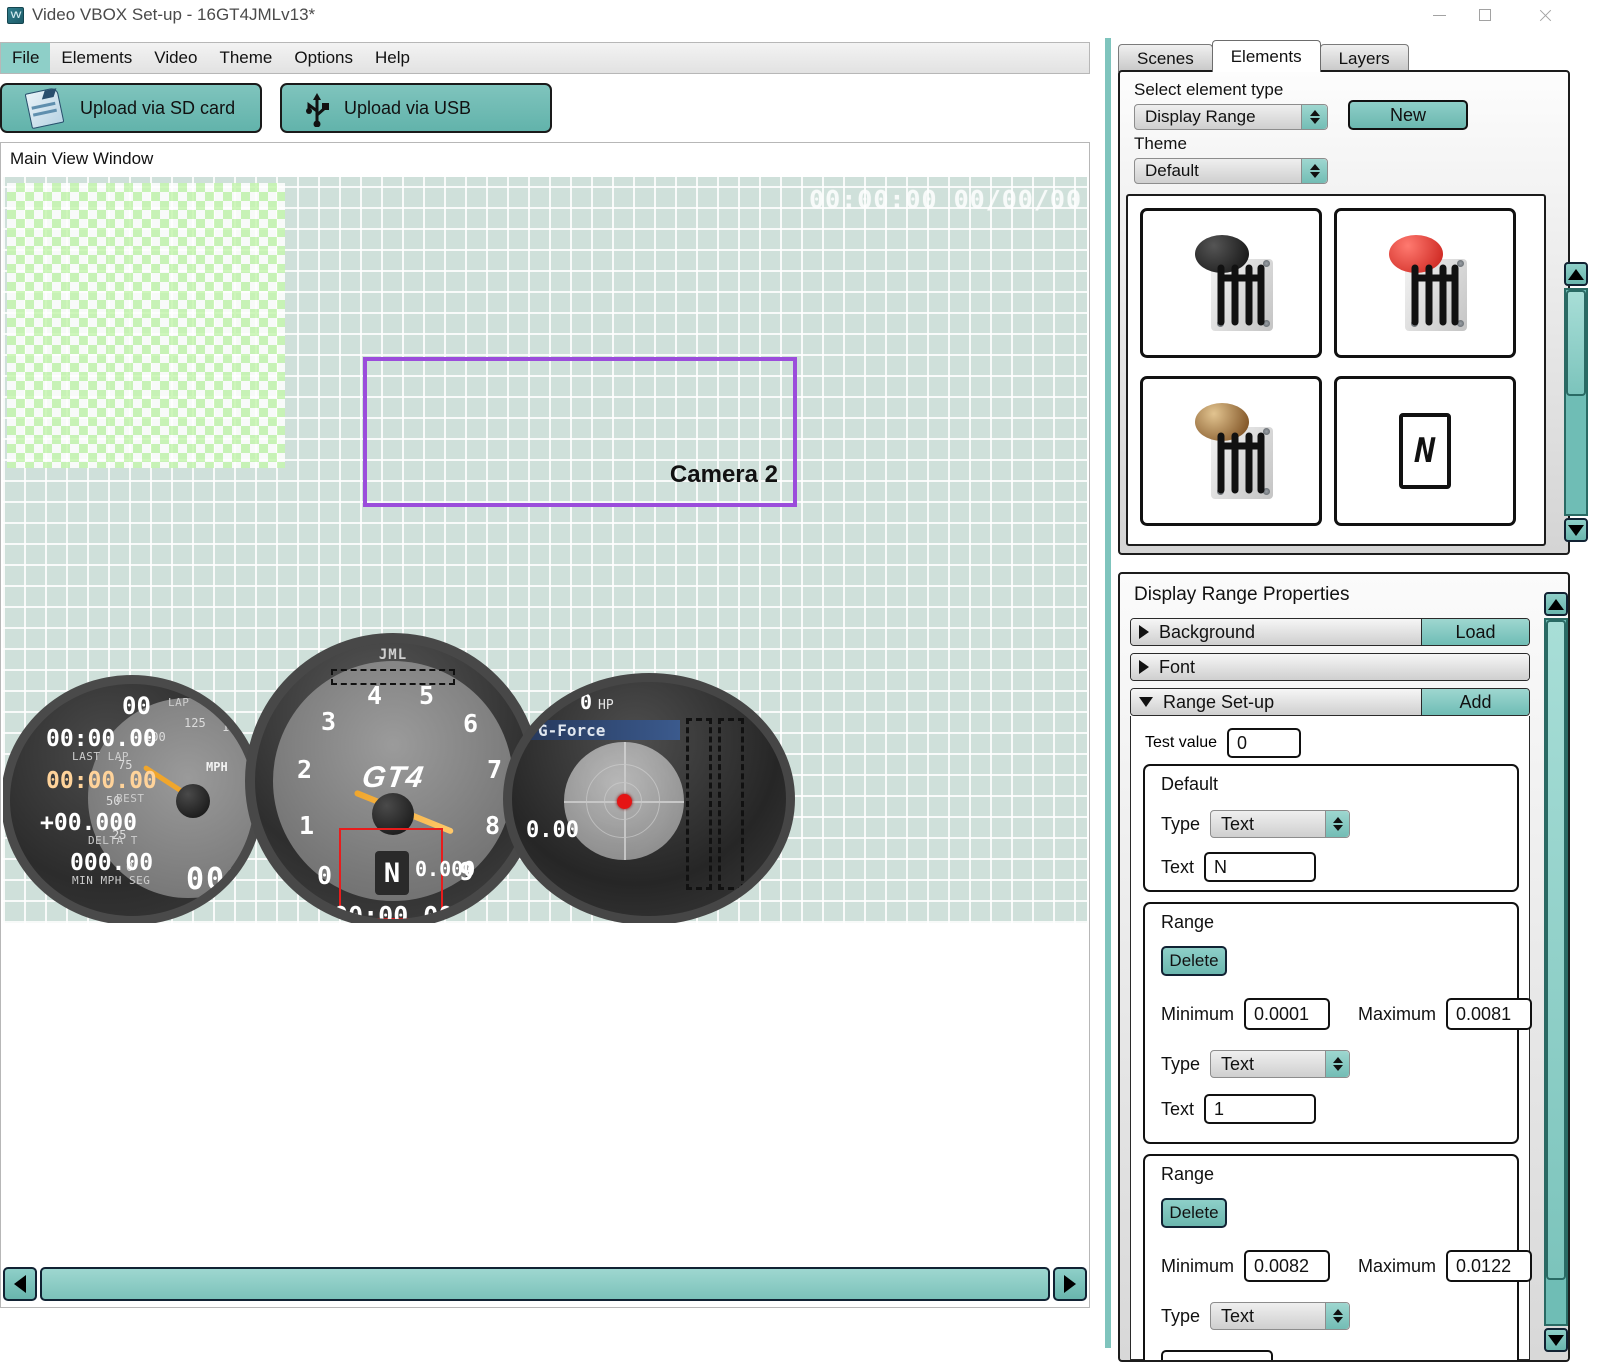  I want to click on elements-scroll-track, so click(1576, 402).